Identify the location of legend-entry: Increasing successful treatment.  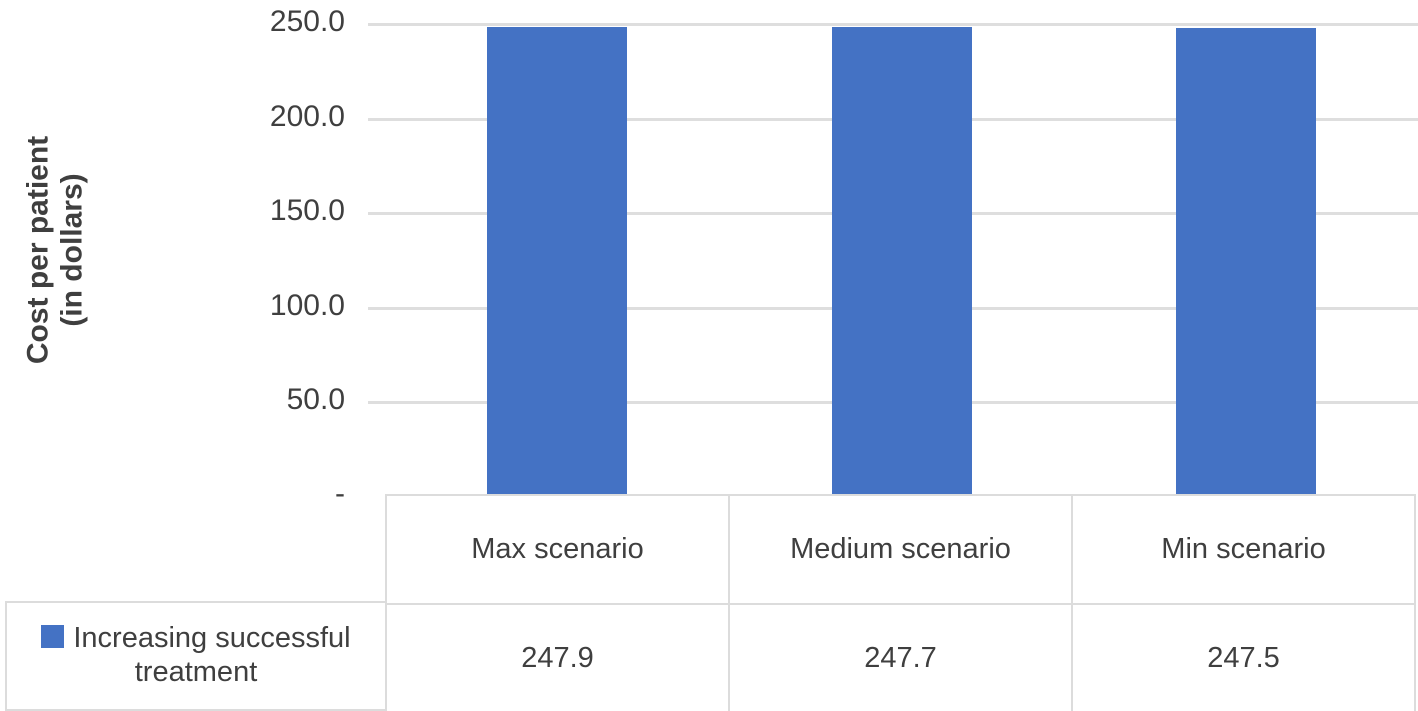
(196, 655).